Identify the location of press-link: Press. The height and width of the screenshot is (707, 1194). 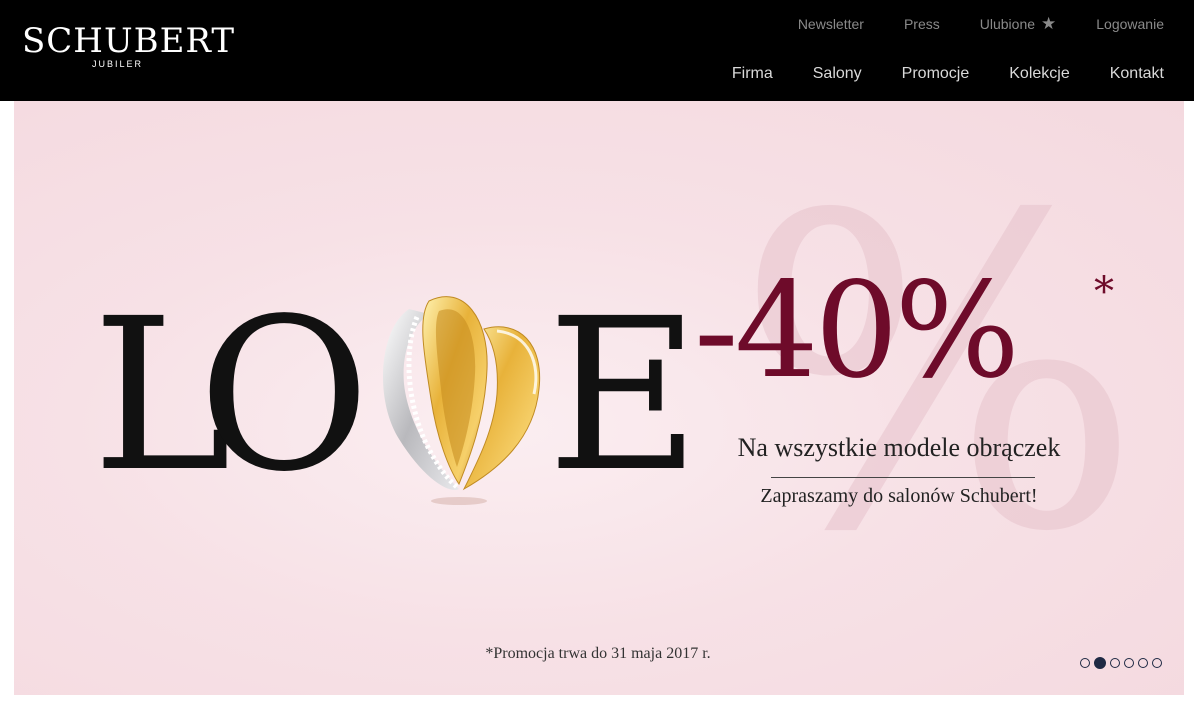
(922, 24).